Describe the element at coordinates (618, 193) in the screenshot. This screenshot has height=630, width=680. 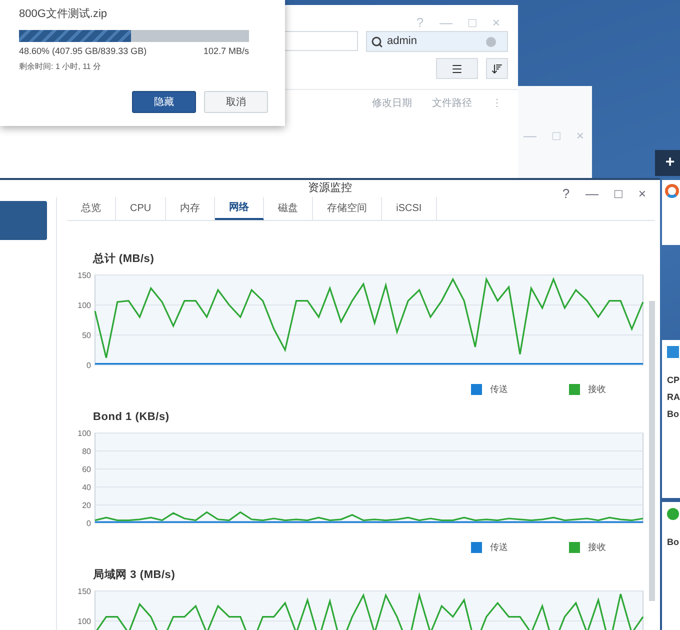
I see `window-control: □` at that location.